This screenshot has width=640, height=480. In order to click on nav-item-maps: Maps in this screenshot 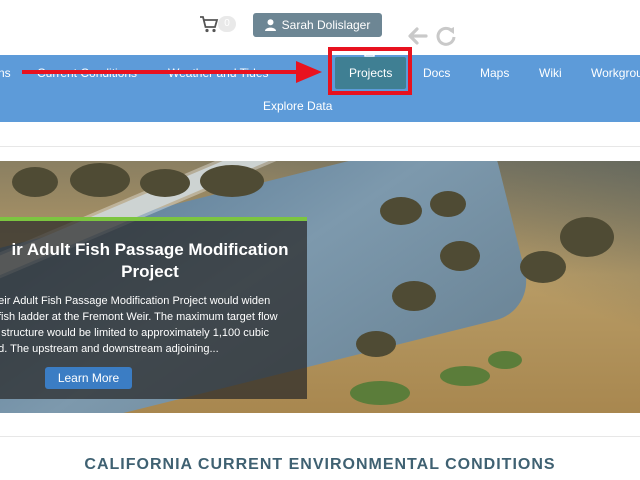, I will do `click(494, 73)`.